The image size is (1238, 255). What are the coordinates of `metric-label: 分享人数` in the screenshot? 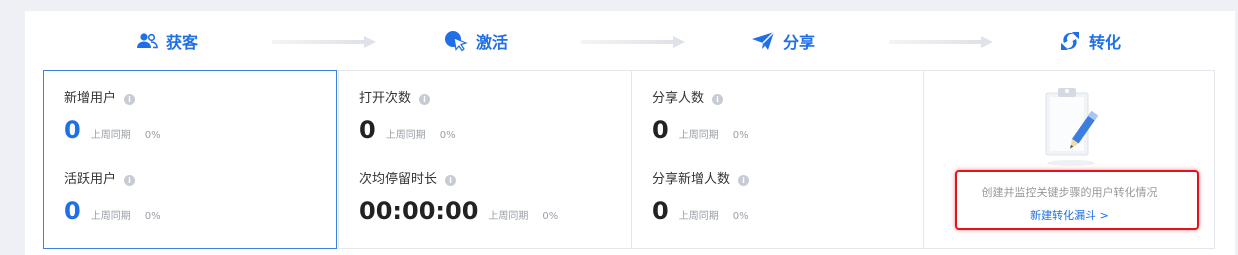 It's located at (678, 98).